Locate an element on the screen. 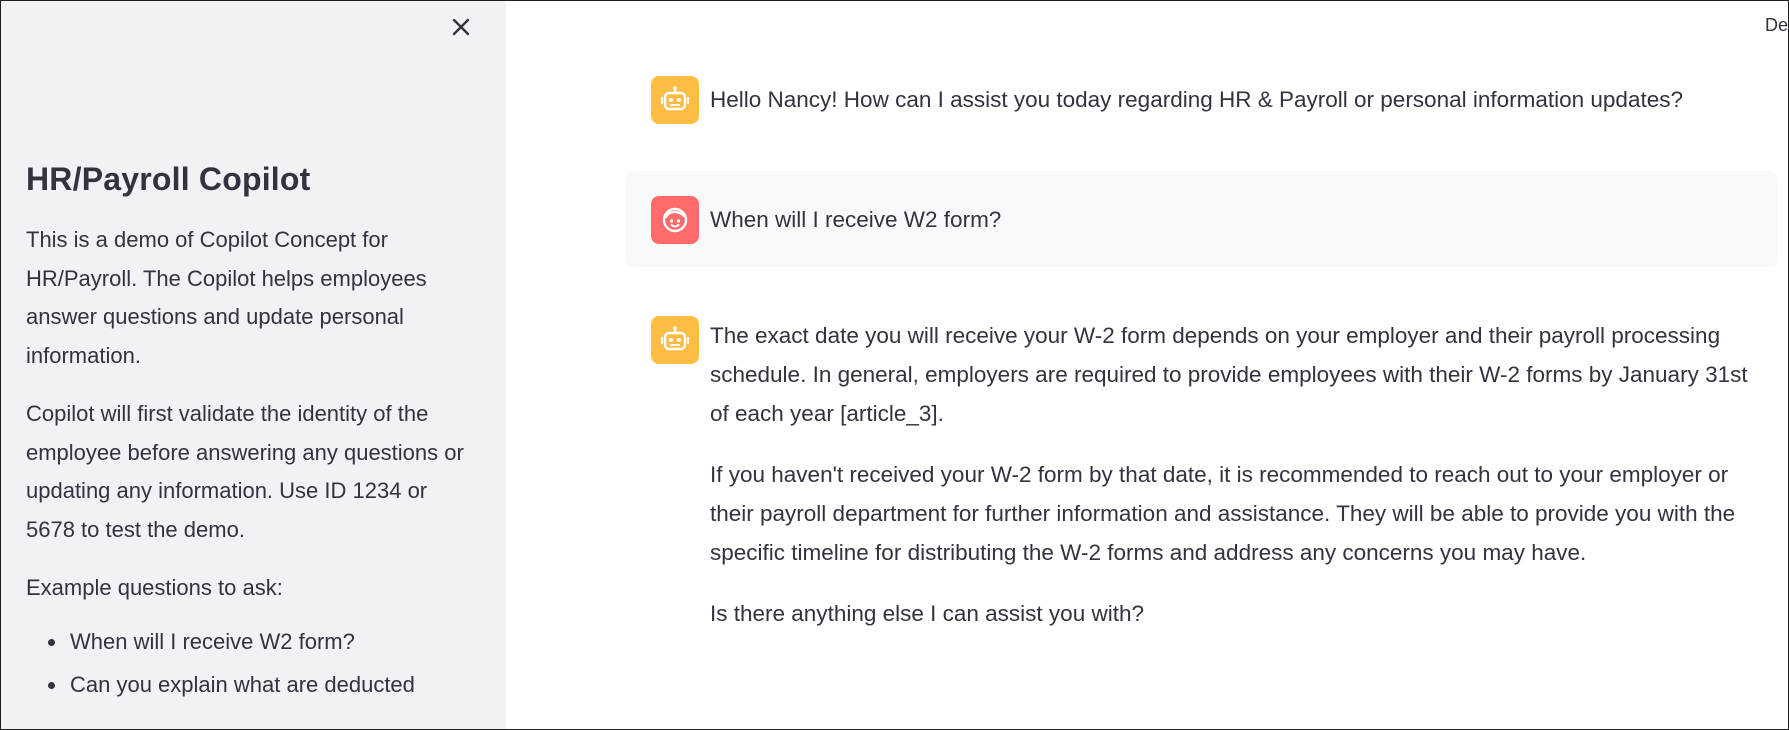 This screenshot has height=730, width=1789. example-question-item: Can you explain what are deducted is located at coordinates (274, 684).